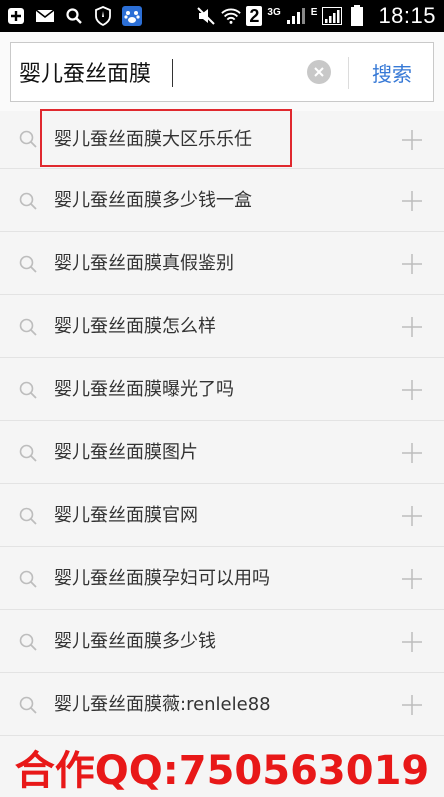 The width and height of the screenshot is (444, 797). What do you see at coordinates (222, 641) in the screenshot?
I see `list-item: 婴儿蚕丝面膜多少钱` at bounding box center [222, 641].